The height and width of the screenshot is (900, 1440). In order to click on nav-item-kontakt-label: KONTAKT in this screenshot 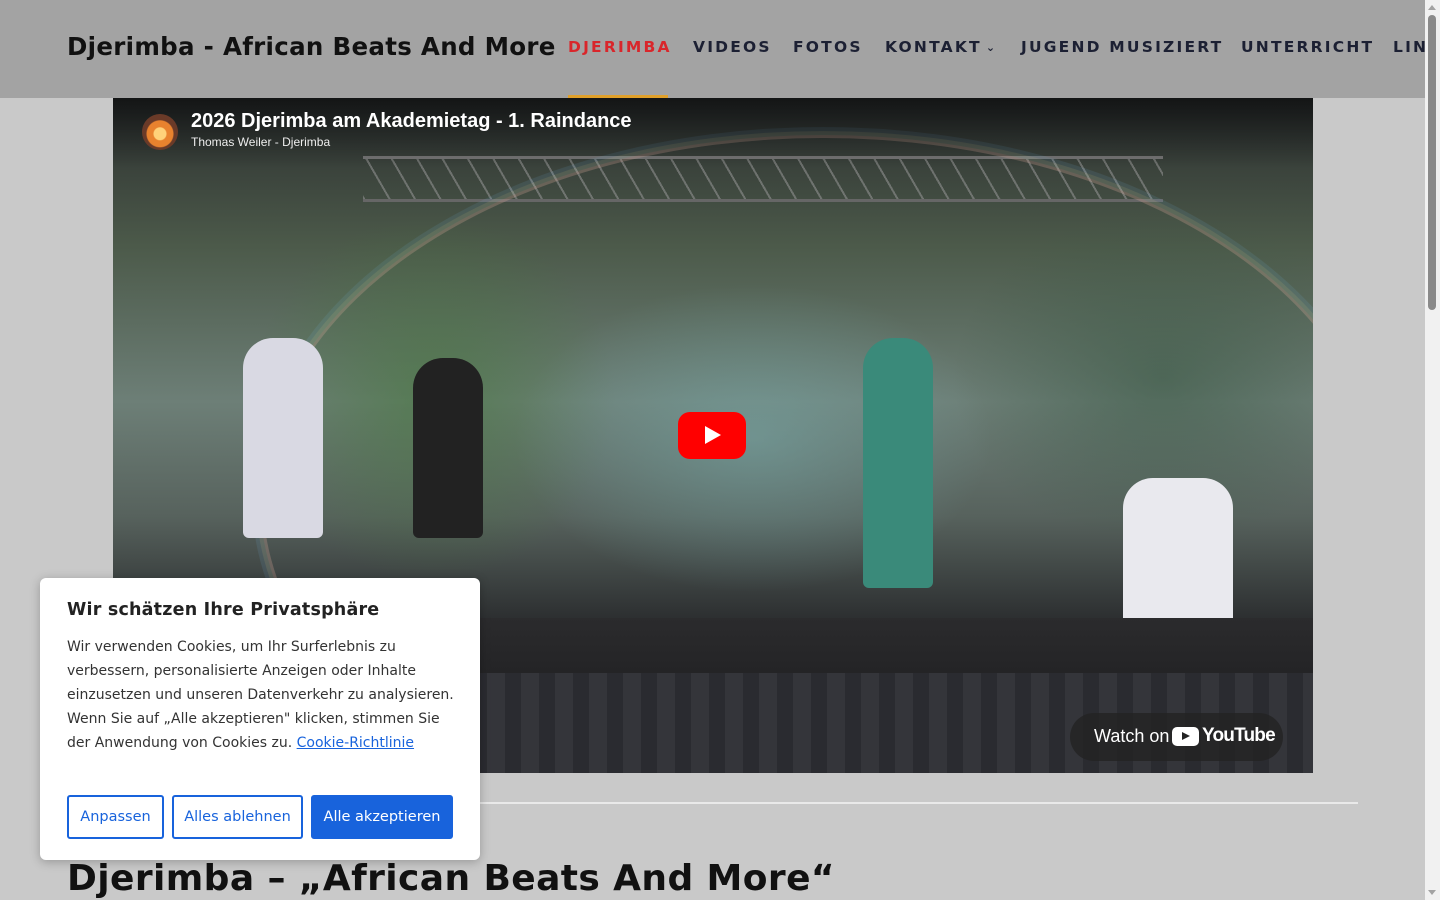, I will do `click(933, 47)`.